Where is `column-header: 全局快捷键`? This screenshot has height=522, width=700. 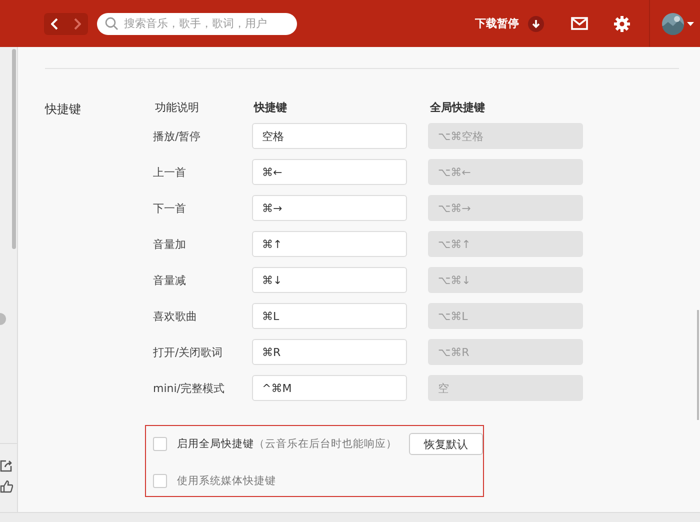 column-header: 全局快捷键 is located at coordinates (458, 107).